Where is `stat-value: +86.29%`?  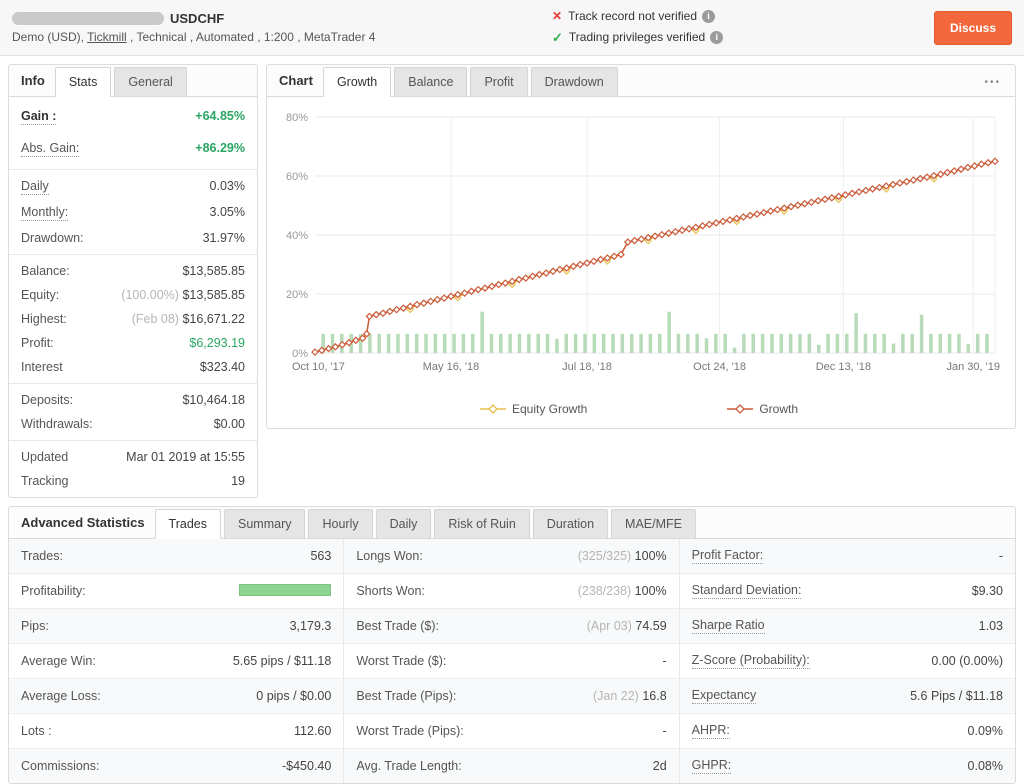
stat-value: +86.29% is located at coordinates (220, 148).